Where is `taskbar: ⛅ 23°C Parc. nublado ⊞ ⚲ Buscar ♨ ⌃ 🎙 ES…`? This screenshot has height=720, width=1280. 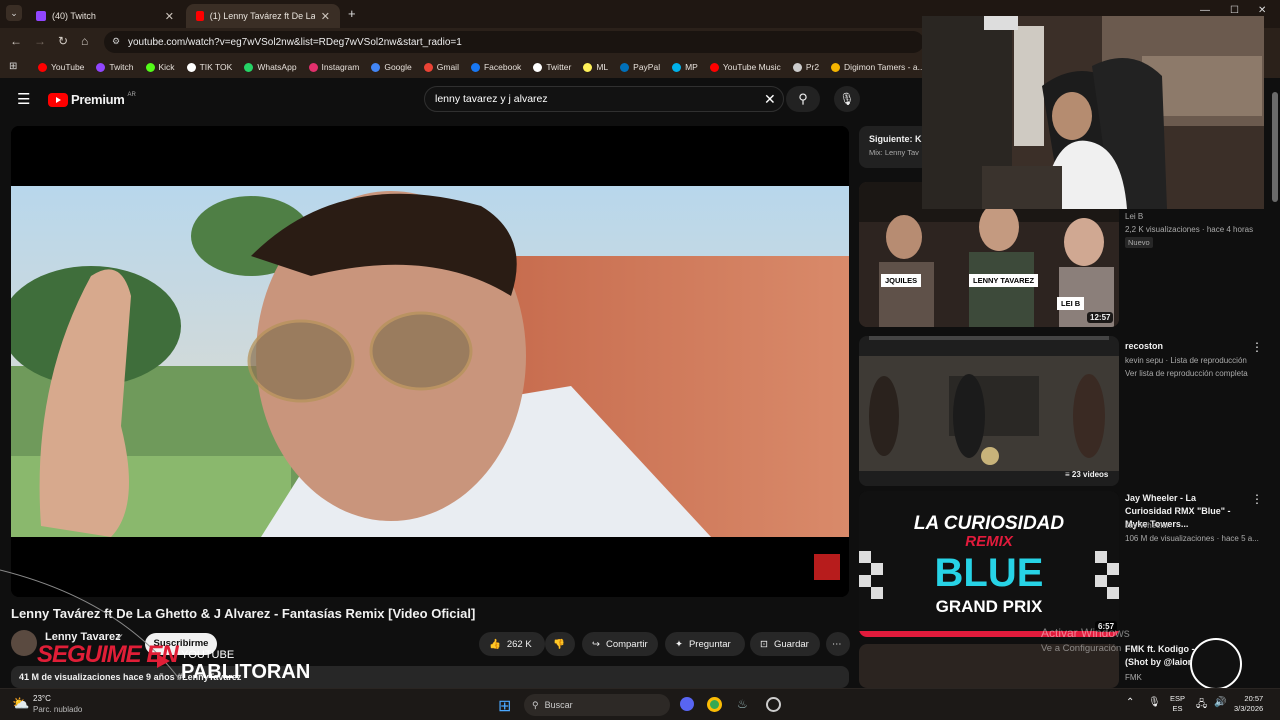 taskbar: ⛅ 23°C Parc. nublado ⊞ ⚲ Buscar ♨ ⌃ 🎙 ES… is located at coordinates (640, 704).